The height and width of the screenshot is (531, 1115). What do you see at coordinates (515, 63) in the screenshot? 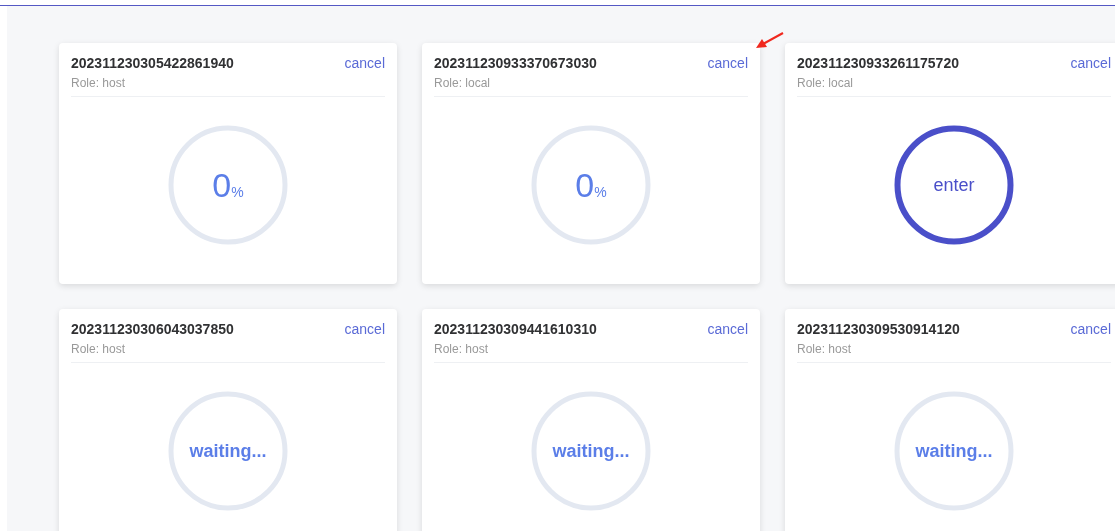
I see `task-id: 202311230933370673030` at bounding box center [515, 63].